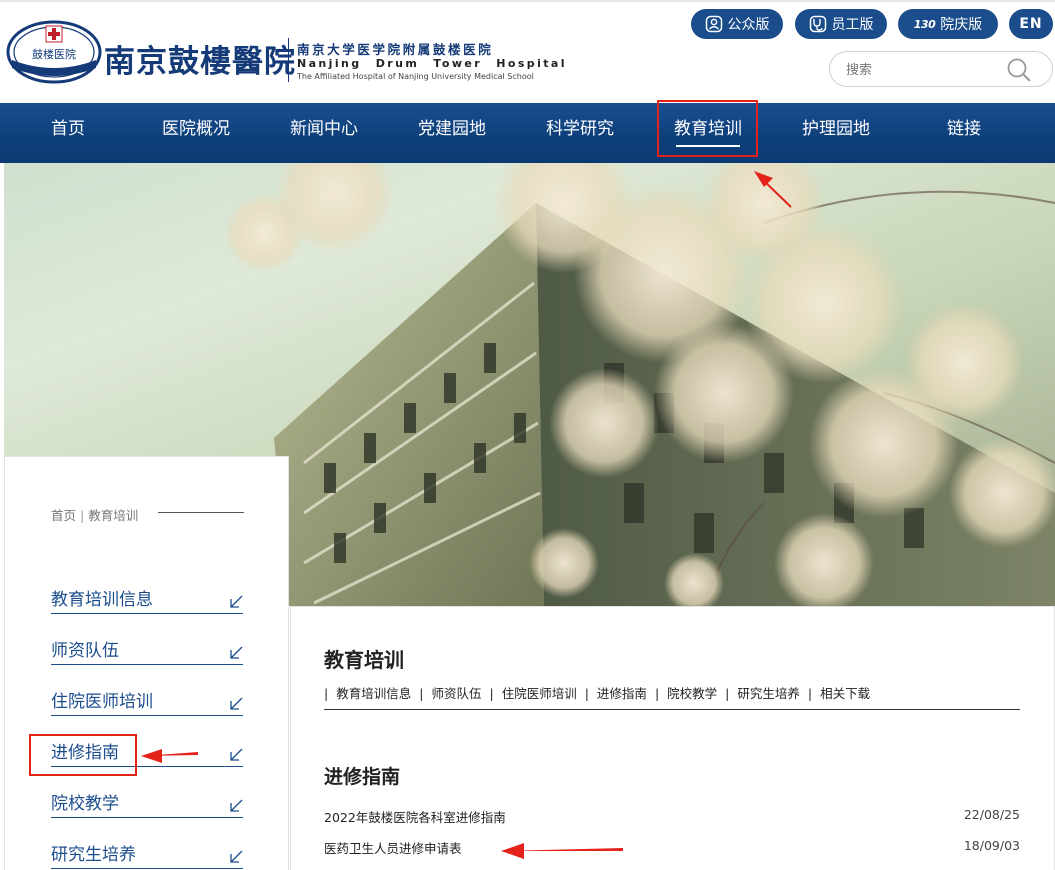 The height and width of the screenshot is (870, 1055). What do you see at coordinates (395, 49) in the screenshot?
I see `hospital-name-cn: 南京大学医学院附属鼓楼医院` at bounding box center [395, 49].